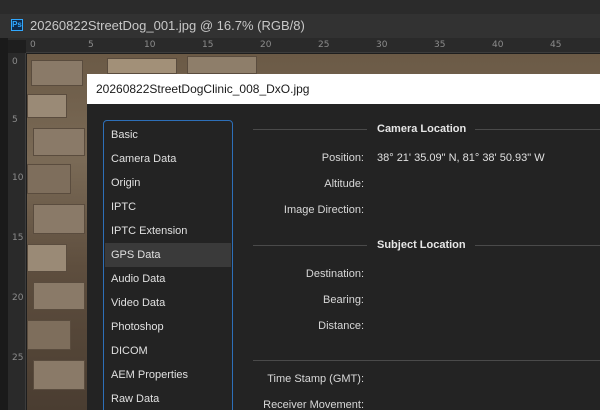 This screenshot has width=600, height=410. Describe the element at coordinates (498, 45) in the screenshot. I see `ruler-label: 40` at that location.